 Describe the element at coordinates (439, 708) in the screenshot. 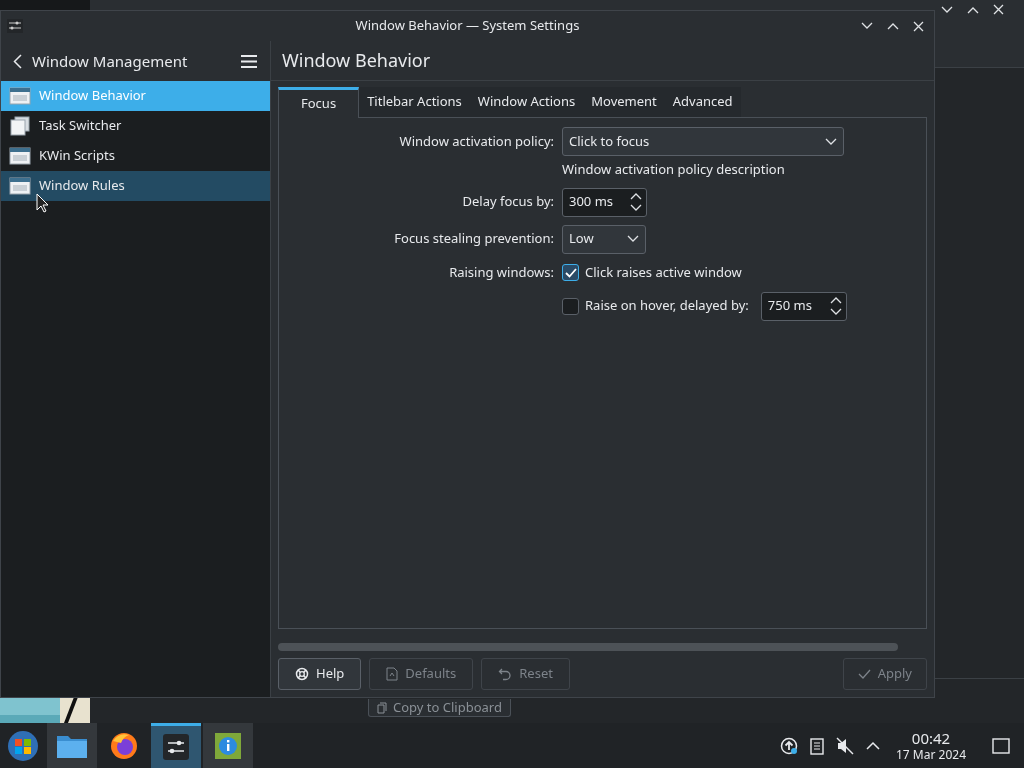

I see `copy-button: Copy to Clipboard` at that location.